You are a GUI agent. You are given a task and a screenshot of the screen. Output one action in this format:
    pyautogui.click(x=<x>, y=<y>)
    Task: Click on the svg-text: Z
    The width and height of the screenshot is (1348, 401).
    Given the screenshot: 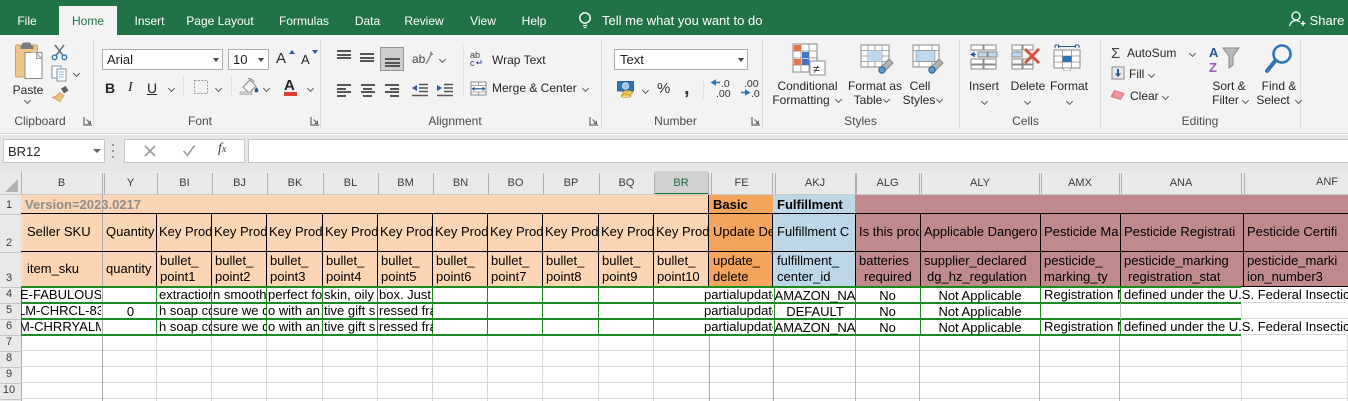 What is the action you would take?
    pyautogui.click(x=1213, y=67)
    